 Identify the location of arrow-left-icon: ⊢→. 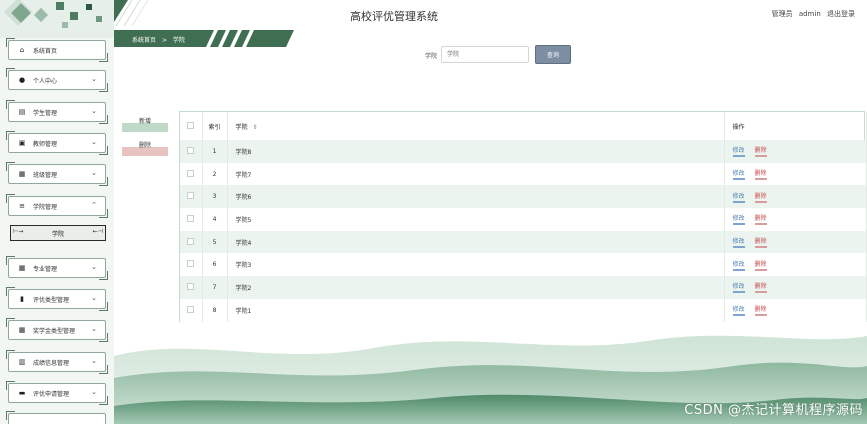
(18, 231).